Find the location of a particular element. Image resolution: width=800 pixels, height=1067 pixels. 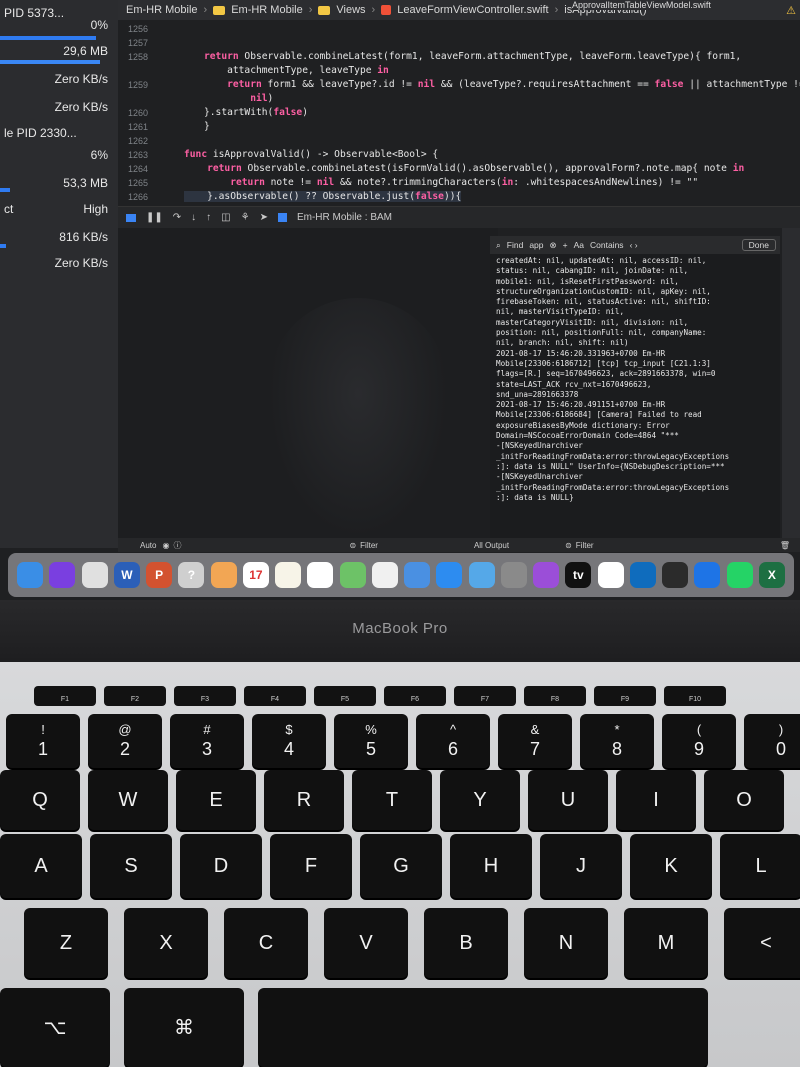

xcode-icon is located at coordinates (707, 575).